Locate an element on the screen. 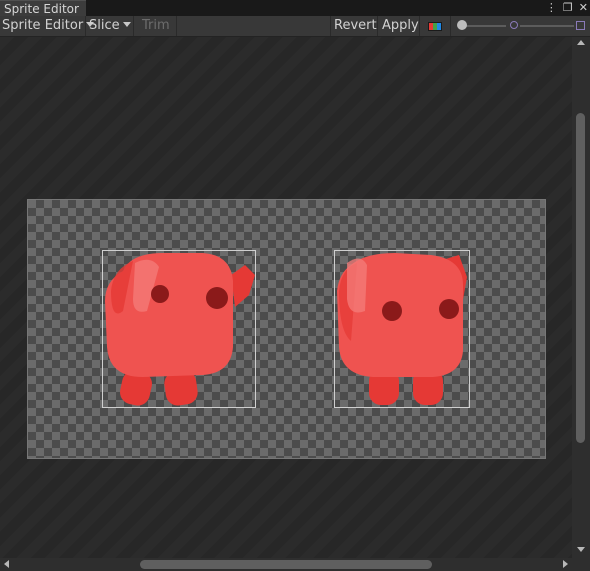 The image size is (590, 571). rgb-channels-icon is located at coordinates (435, 26).